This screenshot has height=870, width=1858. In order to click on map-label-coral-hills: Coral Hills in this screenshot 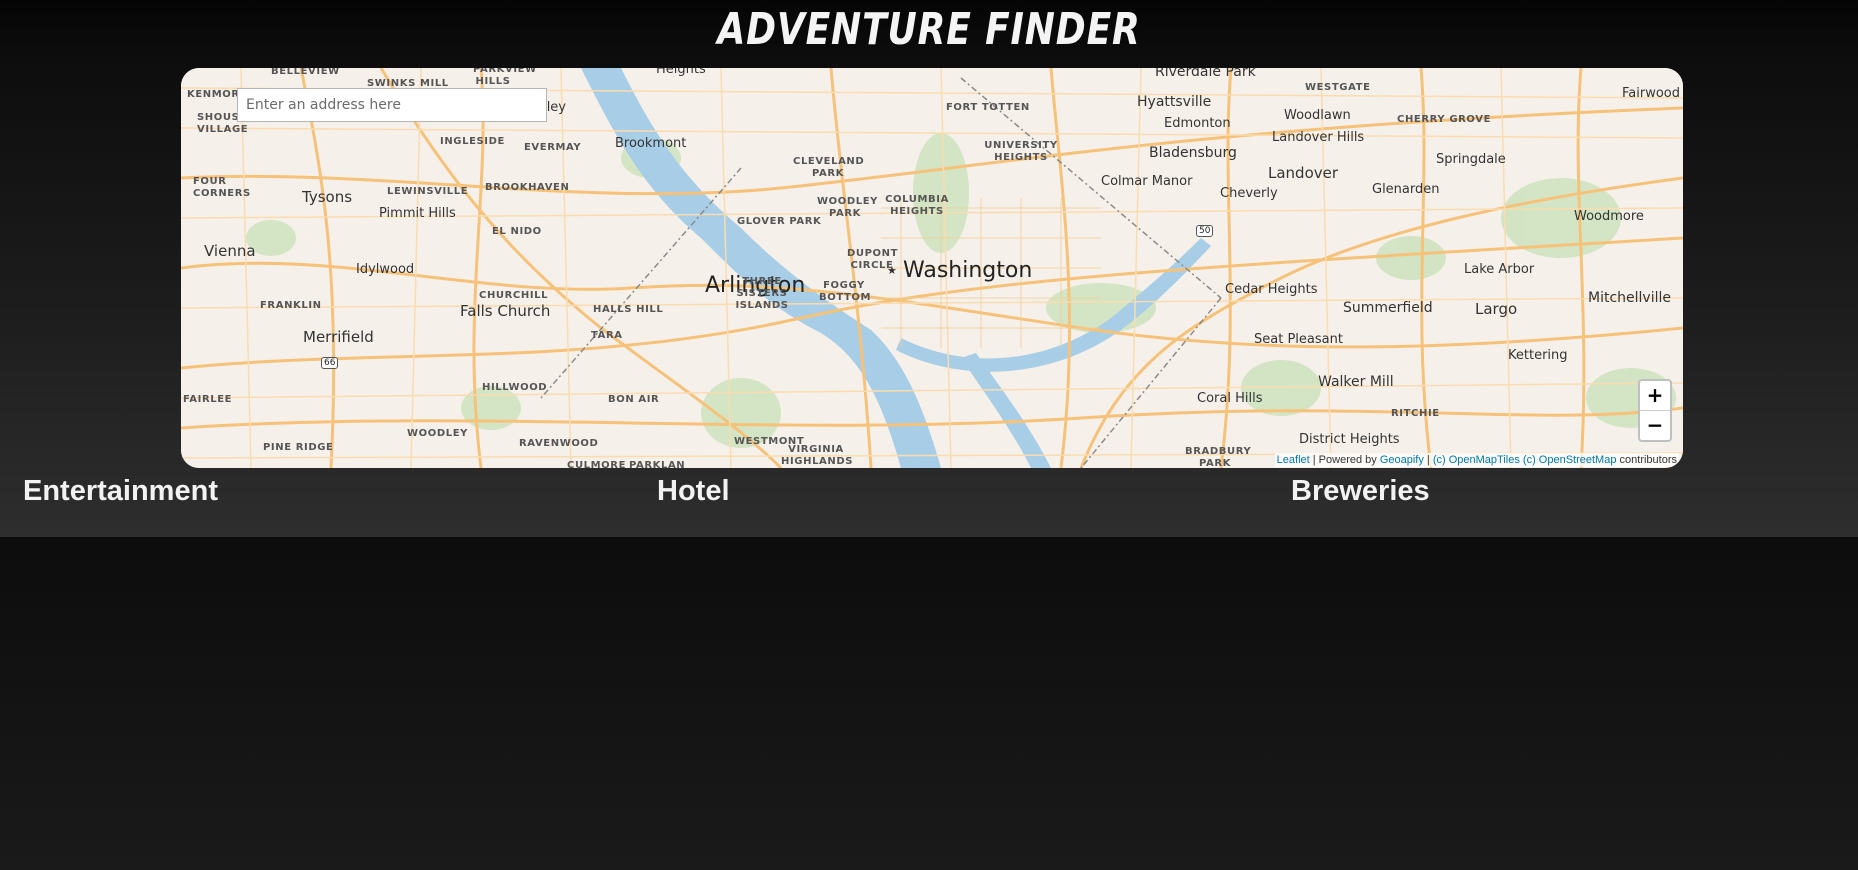, I will do `click(1230, 398)`.